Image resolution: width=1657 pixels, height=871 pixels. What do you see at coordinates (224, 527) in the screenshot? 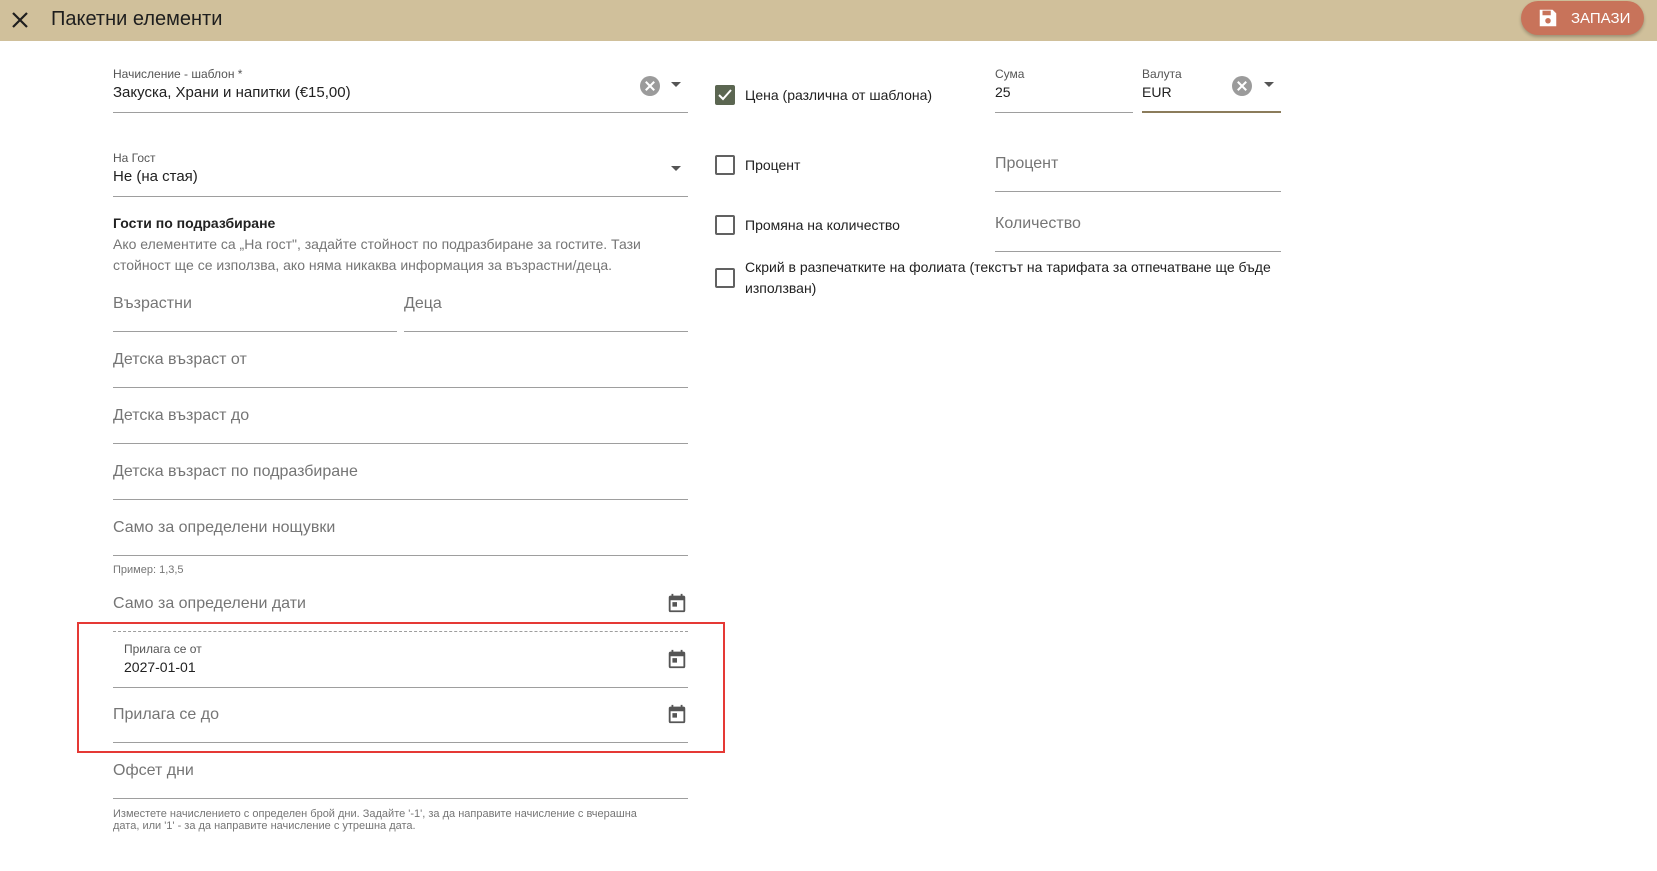
I see `specific-nights-placeholder: Само за определени нощувки` at bounding box center [224, 527].